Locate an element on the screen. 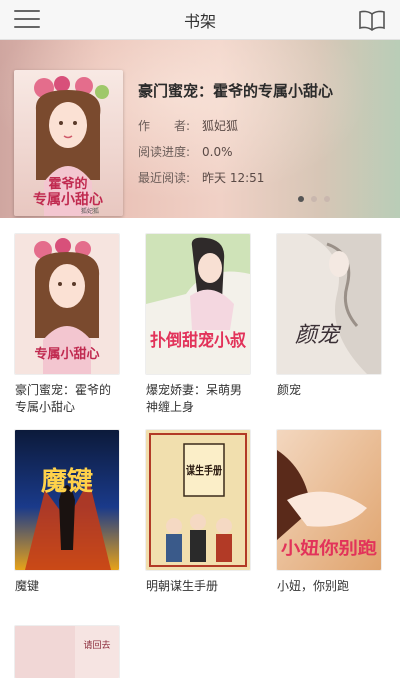  author-row: 作 者: 狐妃狐 is located at coordinates (263, 125).